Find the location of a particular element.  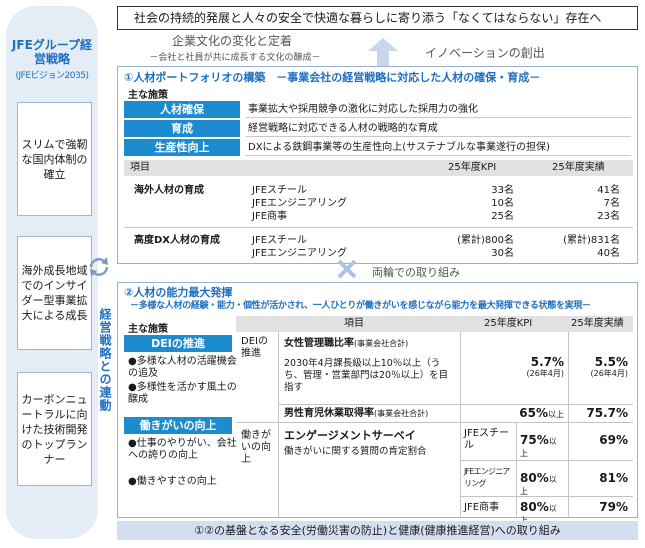

table-cell-kpi: (累計)800名 is located at coordinates (485, 240).